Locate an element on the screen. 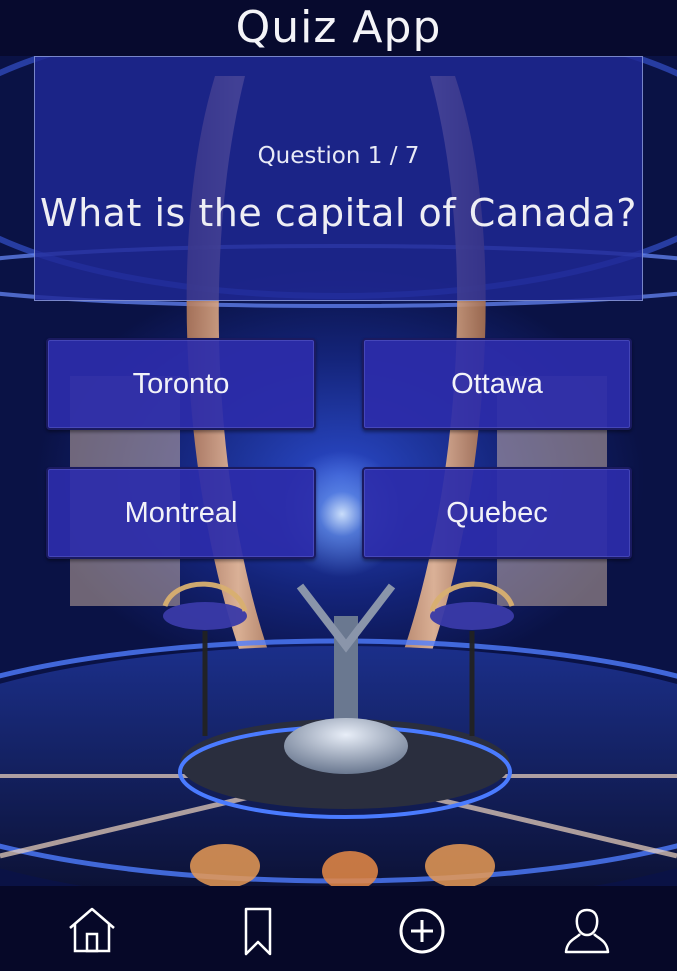 The height and width of the screenshot is (971, 677). answer-button-ottawa: Ottawa is located at coordinates (497, 384).